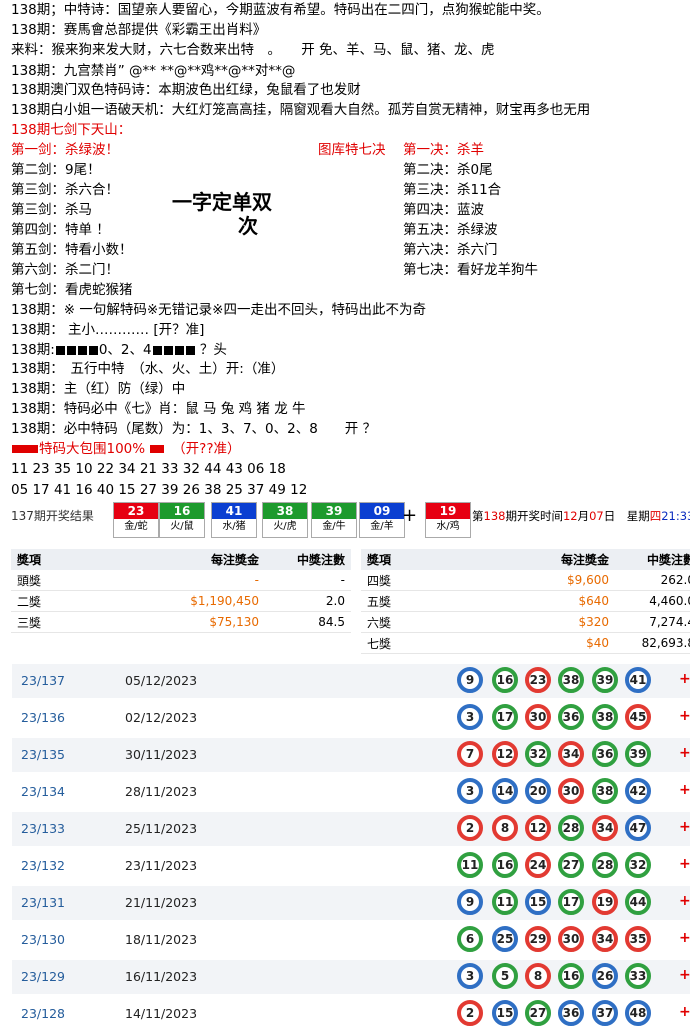  Describe the element at coordinates (194, 429) in the screenshot. I see `tail-number-line: 138期：必中特码（尾数）为：1、3、7、0、2、8 开 ？` at that location.